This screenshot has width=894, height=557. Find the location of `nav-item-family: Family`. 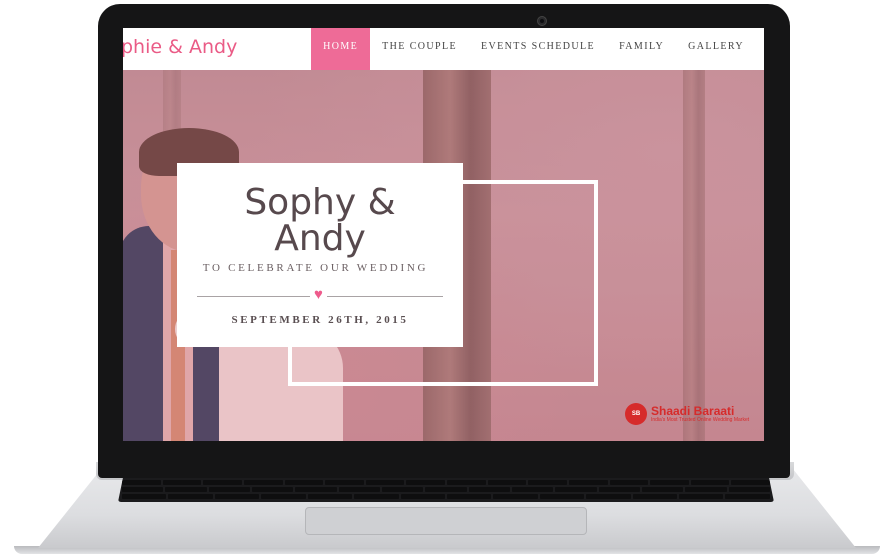

nav-item-family: Family is located at coordinates (641, 49).